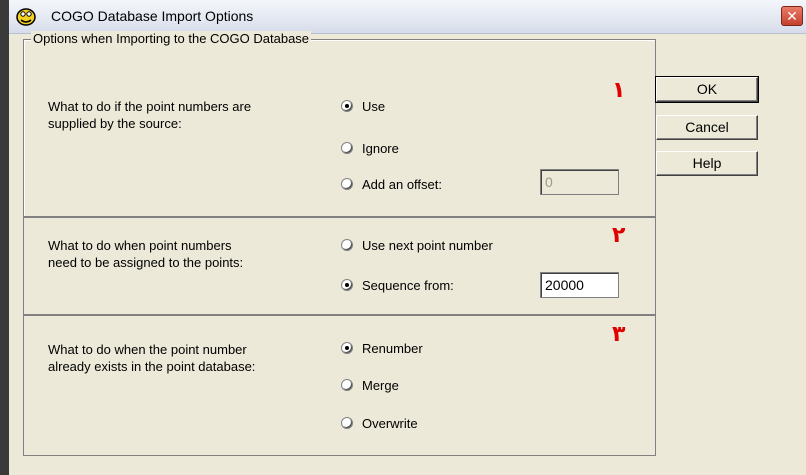 The height and width of the screenshot is (475, 806). I want to click on radio-label: Sequence from:, so click(408, 285).